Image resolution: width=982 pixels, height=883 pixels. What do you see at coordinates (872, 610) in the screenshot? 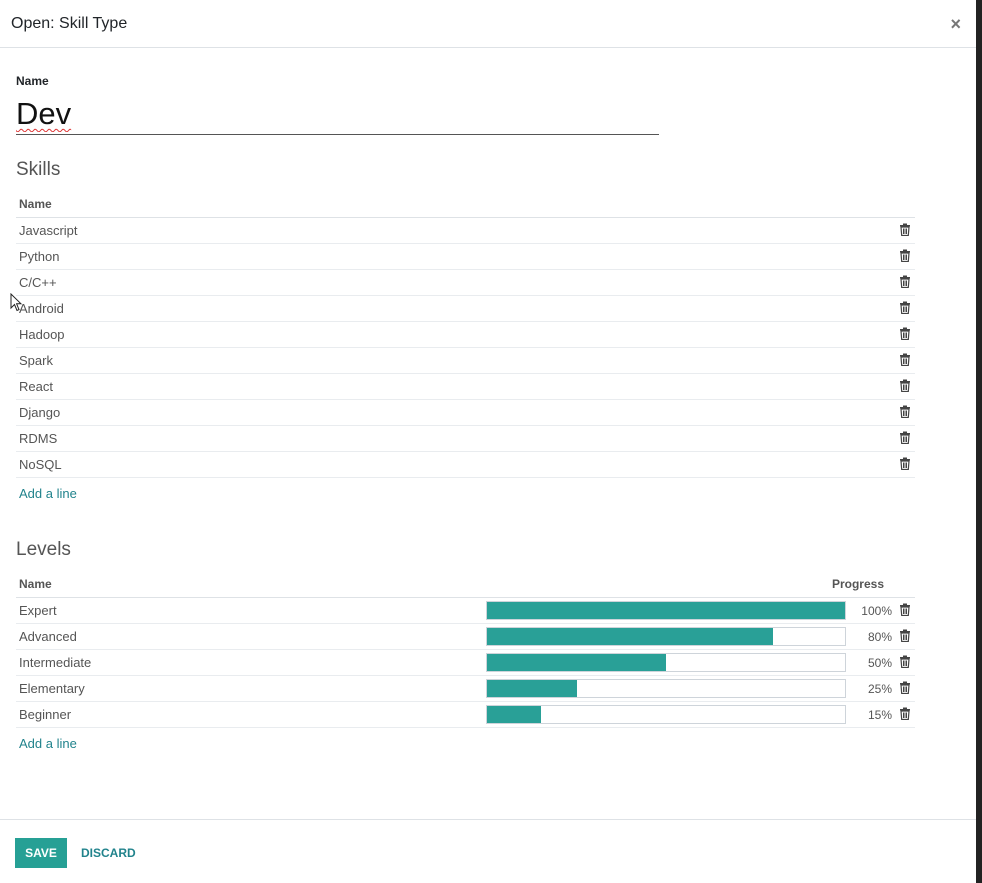
I see `level-progress-label: 100%` at bounding box center [872, 610].